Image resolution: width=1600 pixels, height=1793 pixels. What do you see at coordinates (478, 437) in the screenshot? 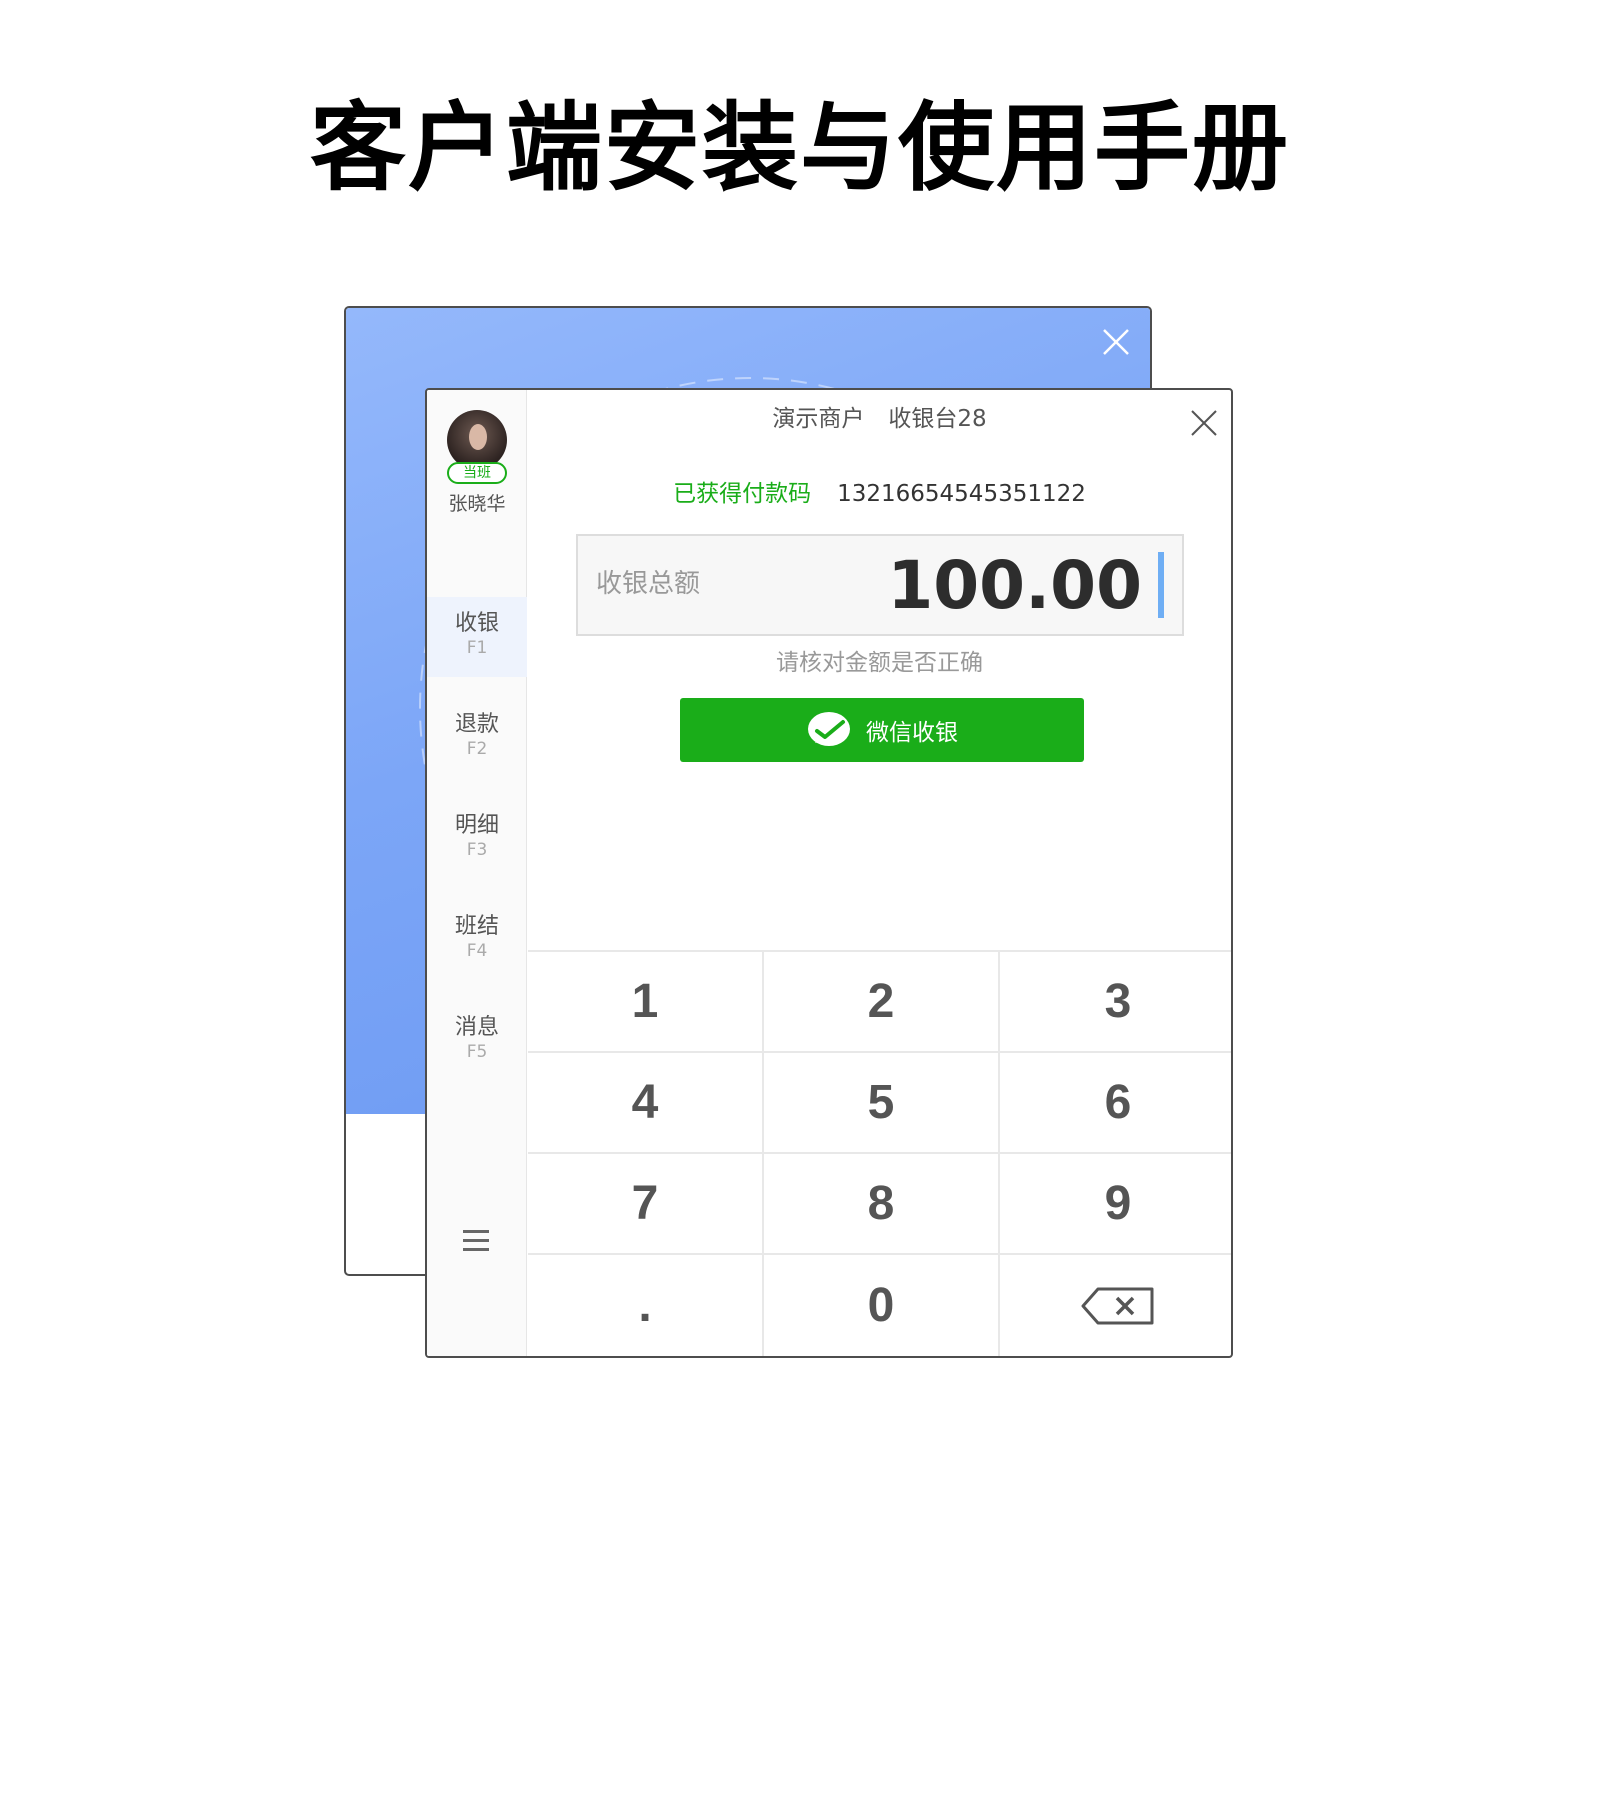
I see `avatar-face` at bounding box center [478, 437].